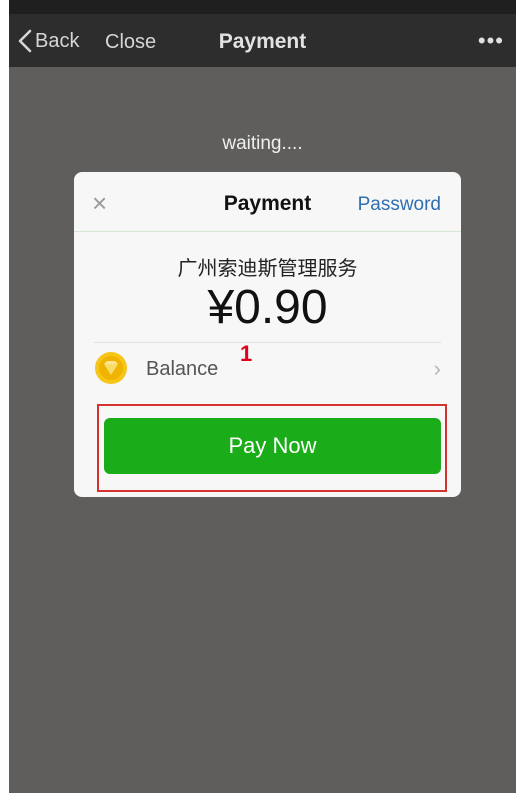 Image resolution: width=518 pixels, height=793 pixels. I want to click on annotation-step-number: 1, so click(246, 353).